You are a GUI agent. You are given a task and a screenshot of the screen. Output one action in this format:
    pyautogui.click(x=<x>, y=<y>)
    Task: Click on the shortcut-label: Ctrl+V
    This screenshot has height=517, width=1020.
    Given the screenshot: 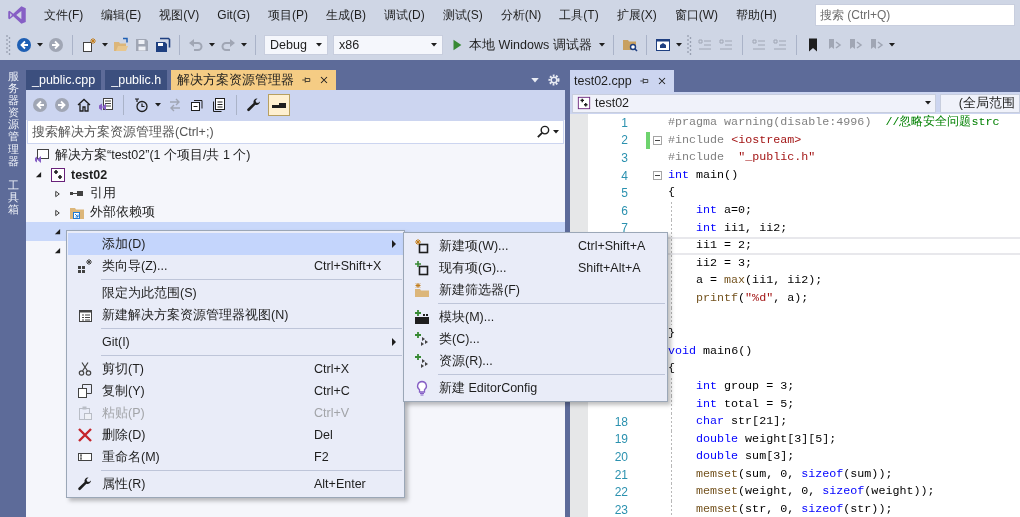 What is the action you would take?
    pyautogui.click(x=332, y=413)
    